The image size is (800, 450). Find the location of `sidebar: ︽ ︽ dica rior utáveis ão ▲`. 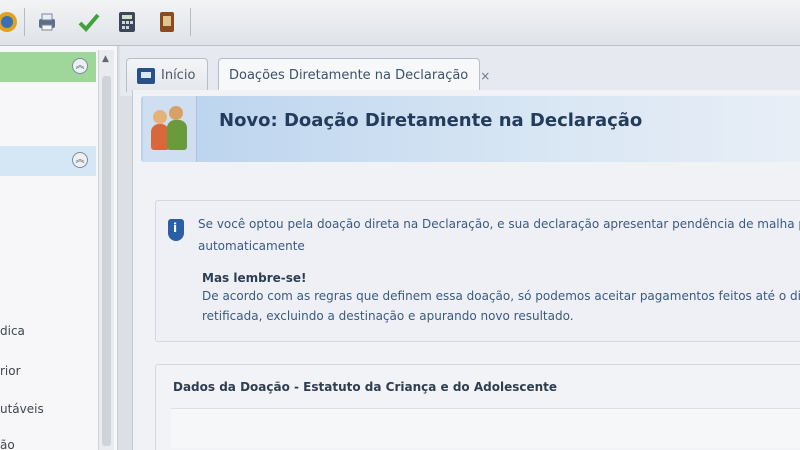

sidebar: ︽ ︽ dica rior utáveis ão ▲ is located at coordinates (59, 248).